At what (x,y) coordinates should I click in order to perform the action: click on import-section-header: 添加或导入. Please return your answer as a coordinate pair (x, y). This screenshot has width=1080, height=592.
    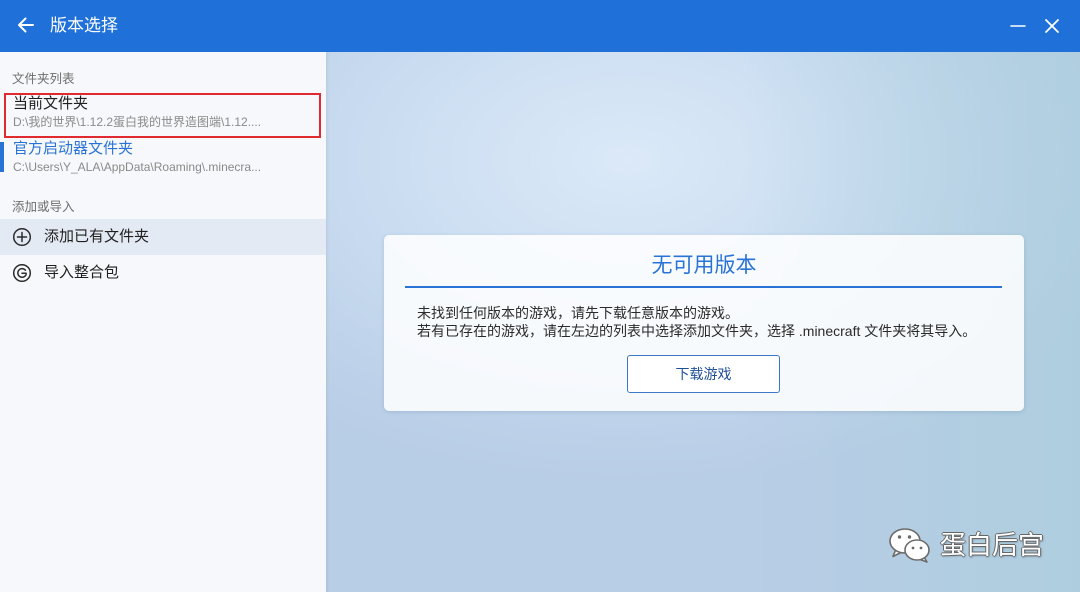
    Looking at the image, I should click on (43, 207).